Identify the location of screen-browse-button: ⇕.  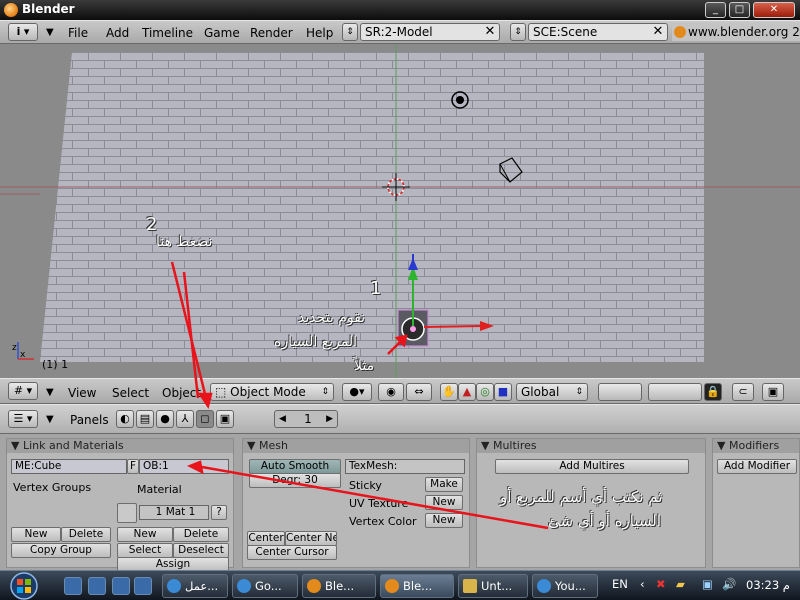
(350, 32).